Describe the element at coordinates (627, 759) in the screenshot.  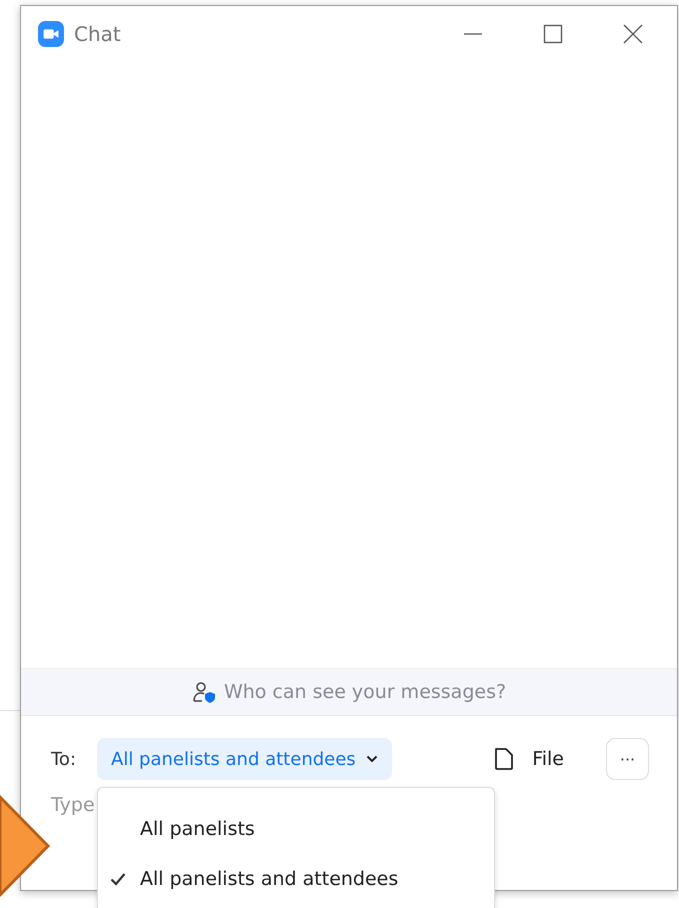
I see `more-button: ···` at that location.